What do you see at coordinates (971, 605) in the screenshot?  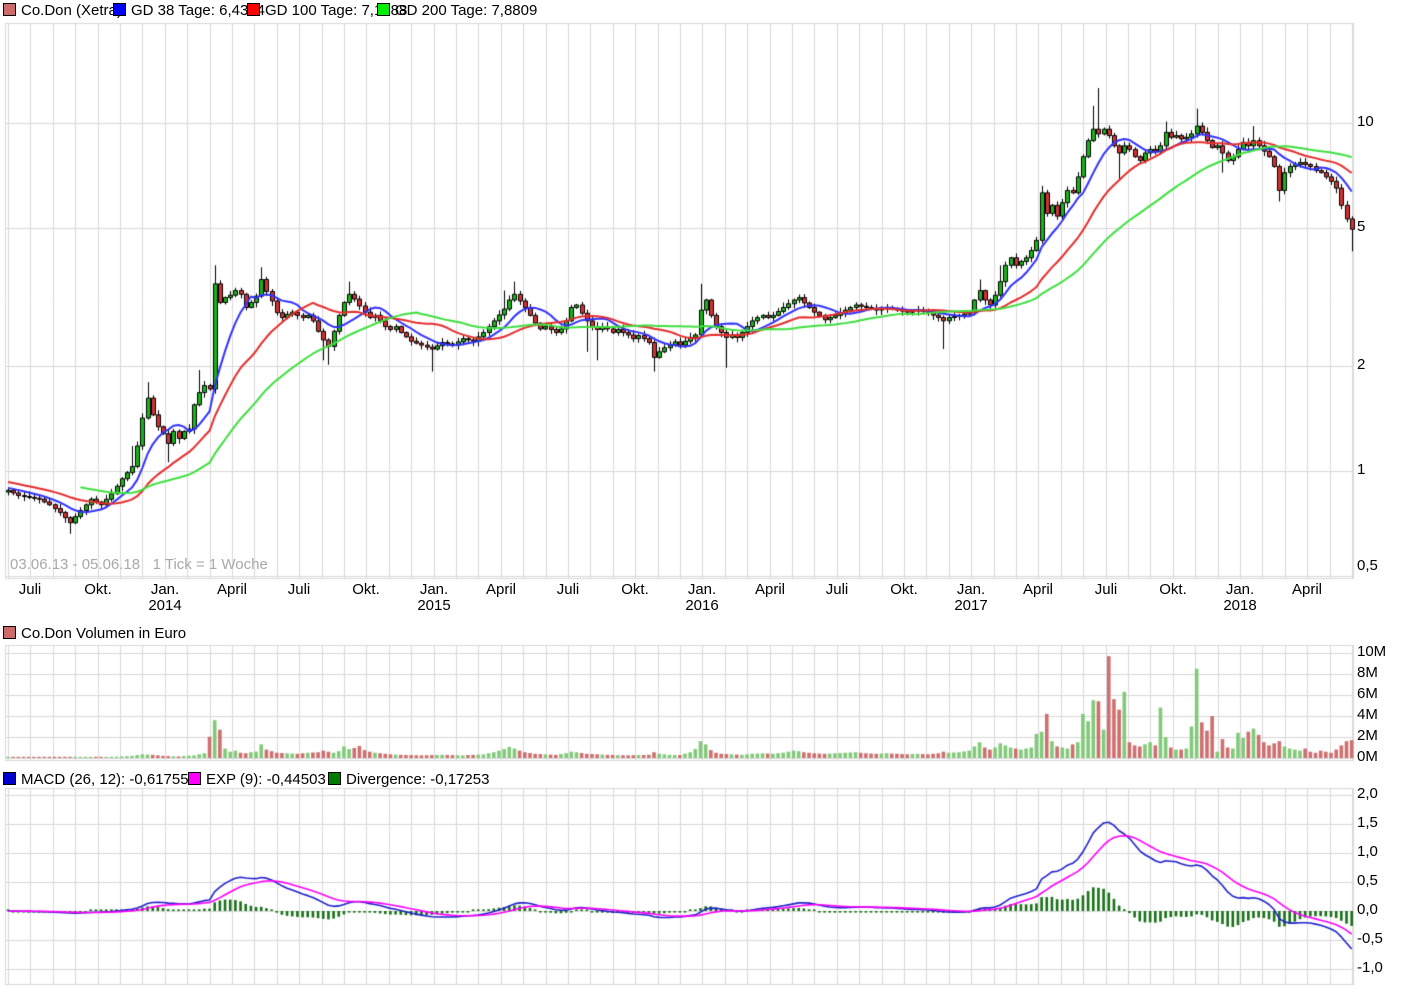 I see `year-label: 2017` at bounding box center [971, 605].